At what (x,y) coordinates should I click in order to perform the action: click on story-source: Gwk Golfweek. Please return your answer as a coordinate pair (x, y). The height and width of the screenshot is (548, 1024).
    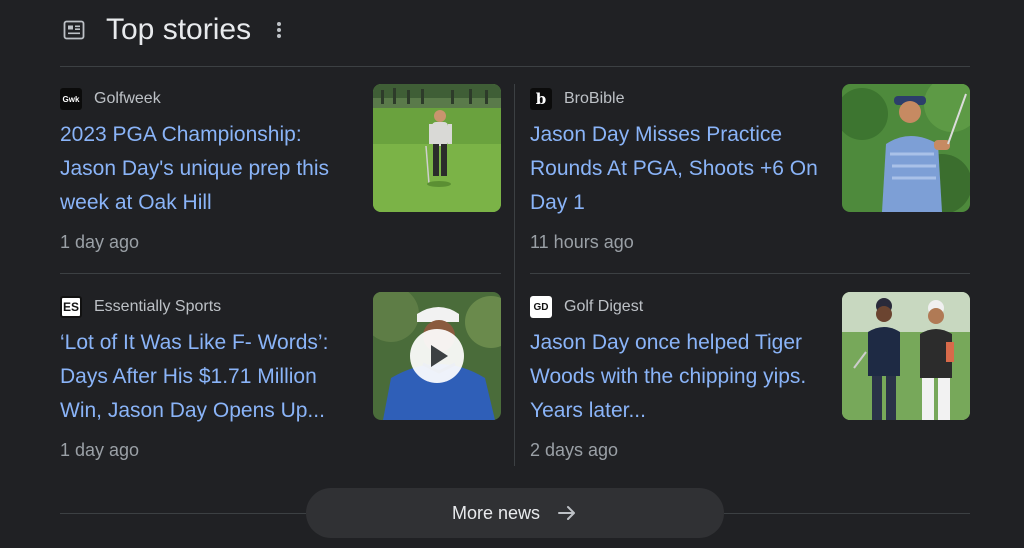
    Looking at the image, I should click on (110, 99).